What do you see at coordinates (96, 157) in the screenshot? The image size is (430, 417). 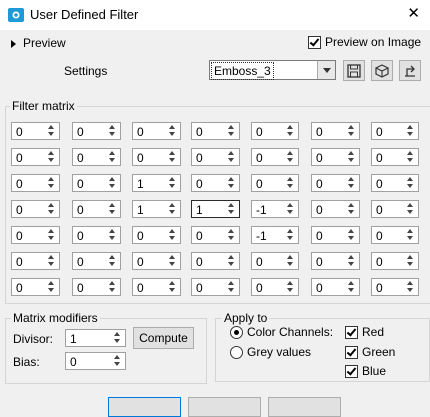 I see `matrix-cell-r2-c2: 0` at bounding box center [96, 157].